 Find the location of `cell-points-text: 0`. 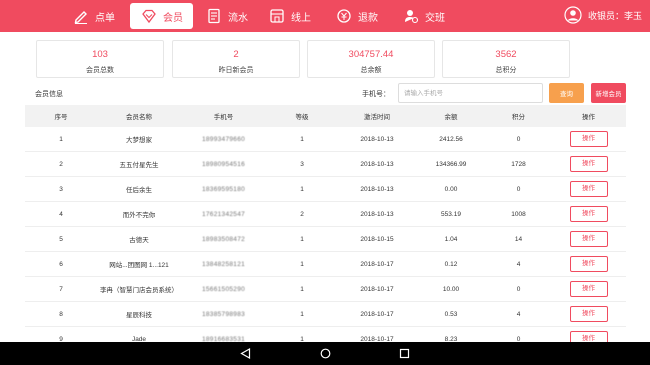

cell-points-text: 0 is located at coordinates (518, 139).